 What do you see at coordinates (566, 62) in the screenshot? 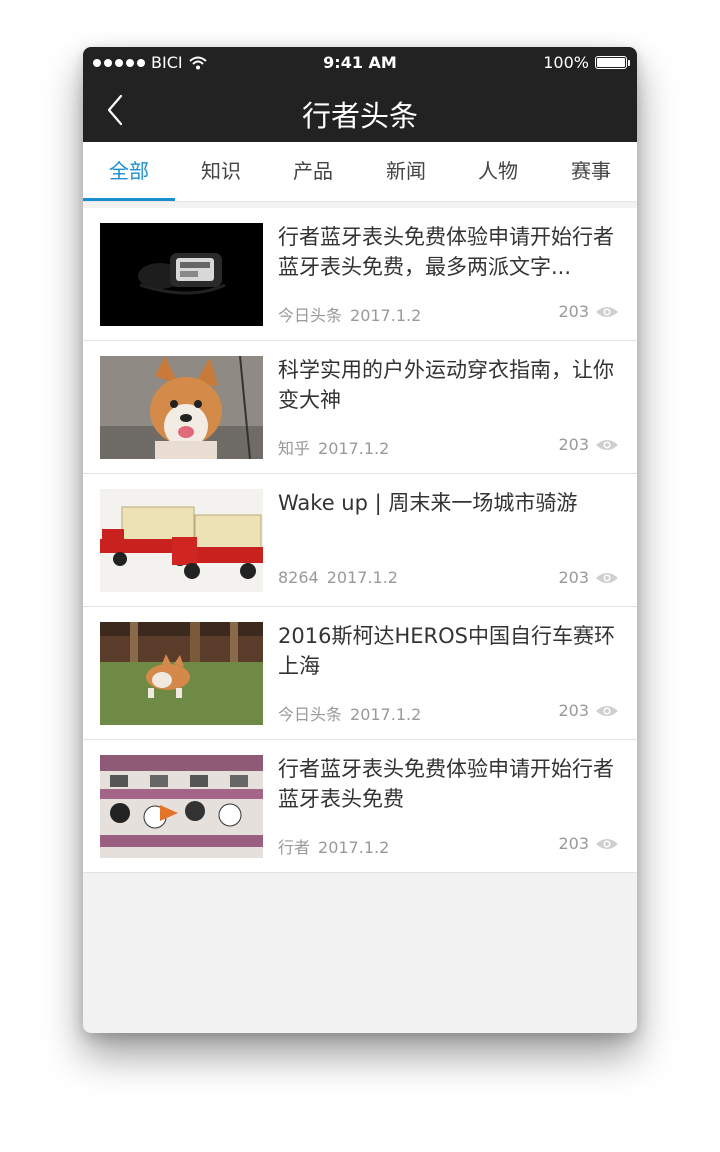
I see `battery-percent: 100%` at bounding box center [566, 62].